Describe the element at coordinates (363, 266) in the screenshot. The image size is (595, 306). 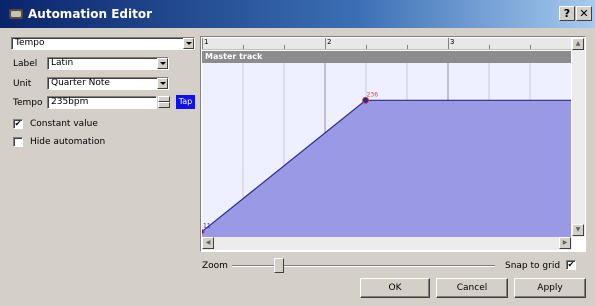
I see `zoom-slider` at that location.